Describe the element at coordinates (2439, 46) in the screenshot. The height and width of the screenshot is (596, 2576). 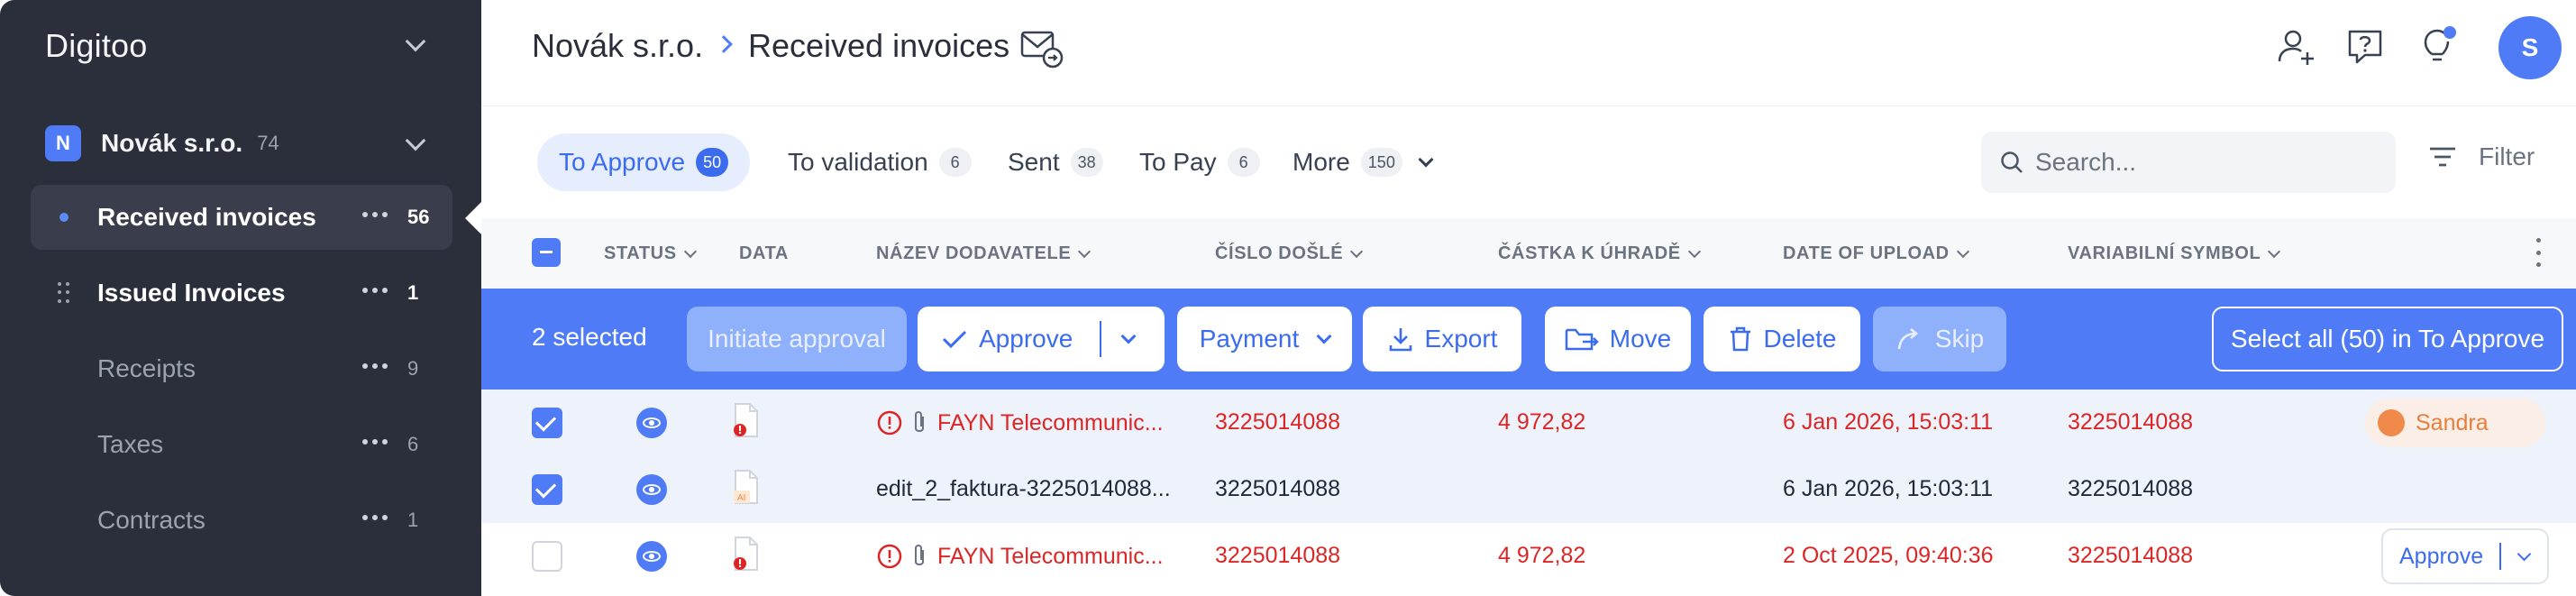
I see `lightbulb-icon` at that location.